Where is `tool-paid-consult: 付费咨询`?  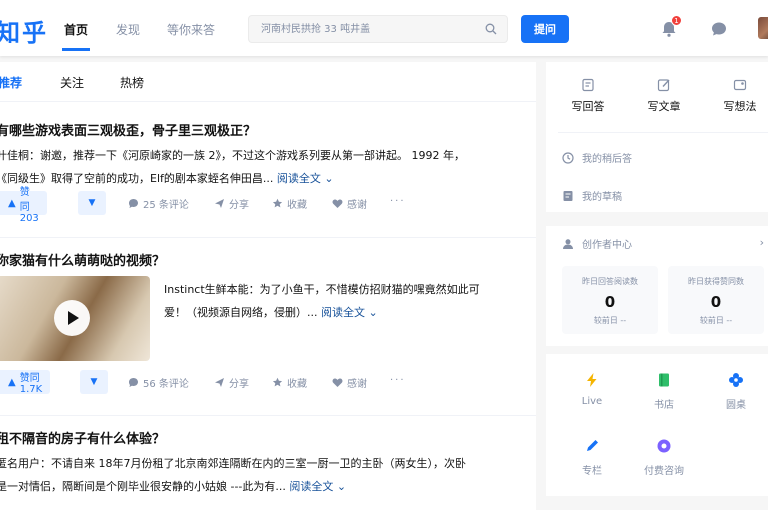
tool-paid-consult: 付费咨询 is located at coordinates (664, 457).